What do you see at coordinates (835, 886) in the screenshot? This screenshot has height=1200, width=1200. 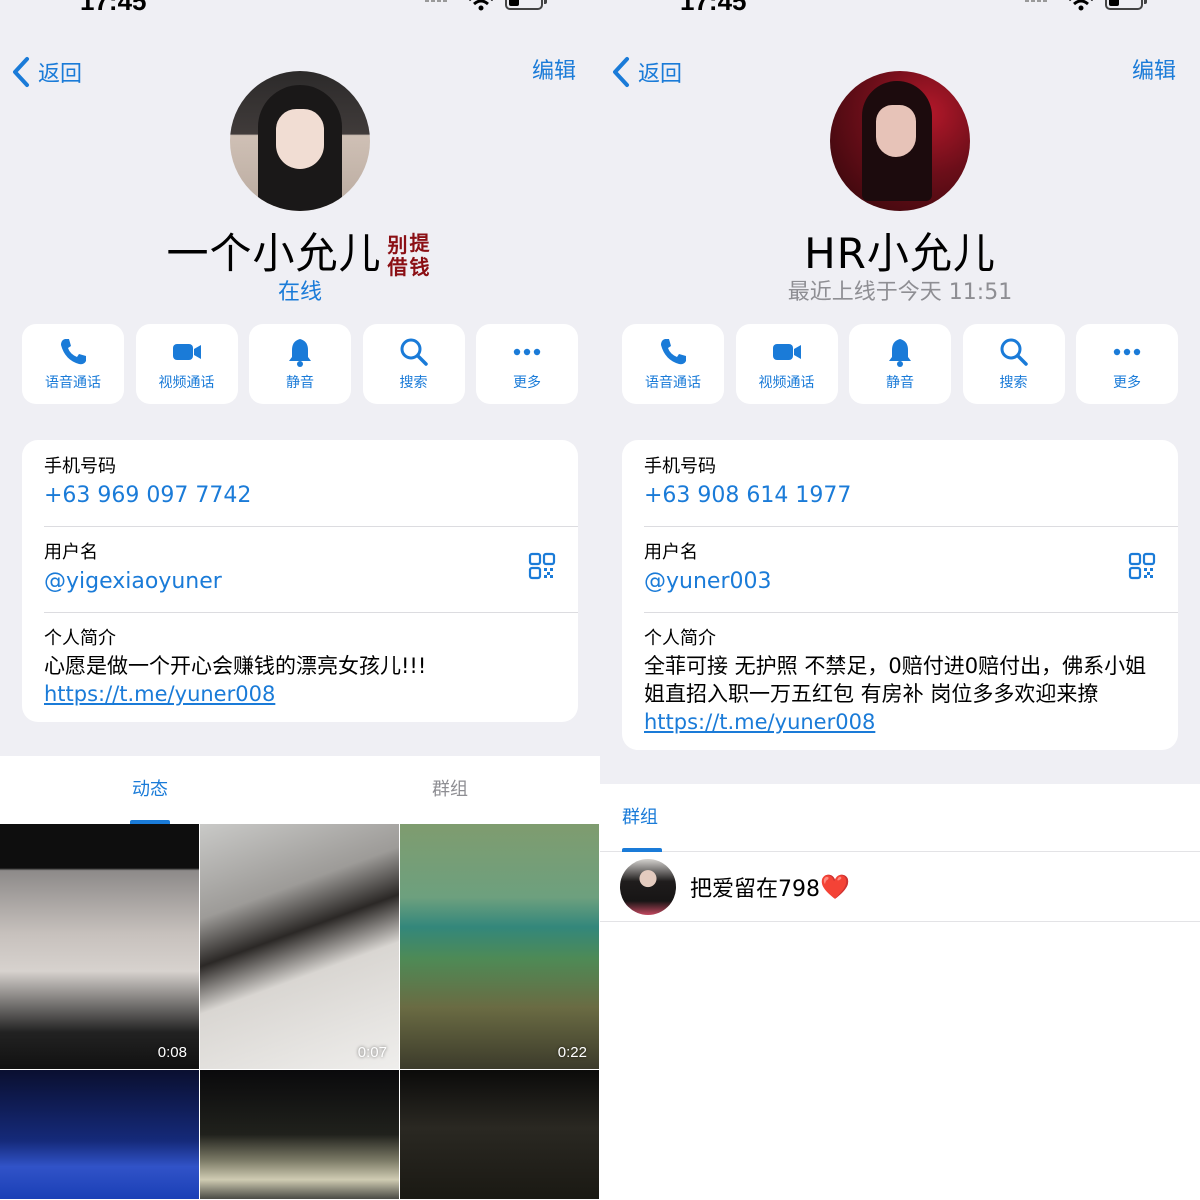 I see `heart-icon: ❤️` at bounding box center [835, 886].